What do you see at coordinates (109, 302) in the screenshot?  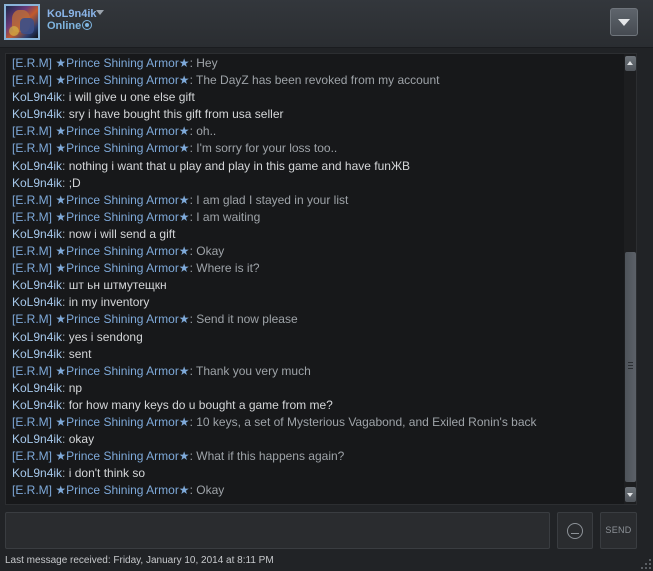 I see `message-text: in my inventory` at bounding box center [109, 302].